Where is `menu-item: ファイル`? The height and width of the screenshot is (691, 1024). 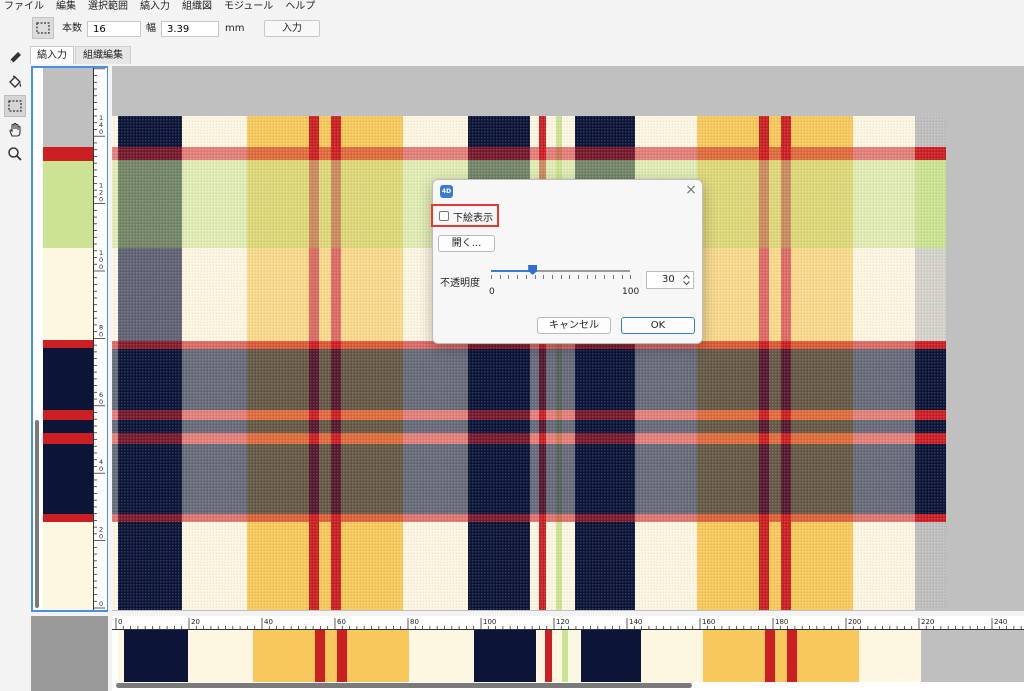
menu-item: ファイル is located at coordinates (24, 7).